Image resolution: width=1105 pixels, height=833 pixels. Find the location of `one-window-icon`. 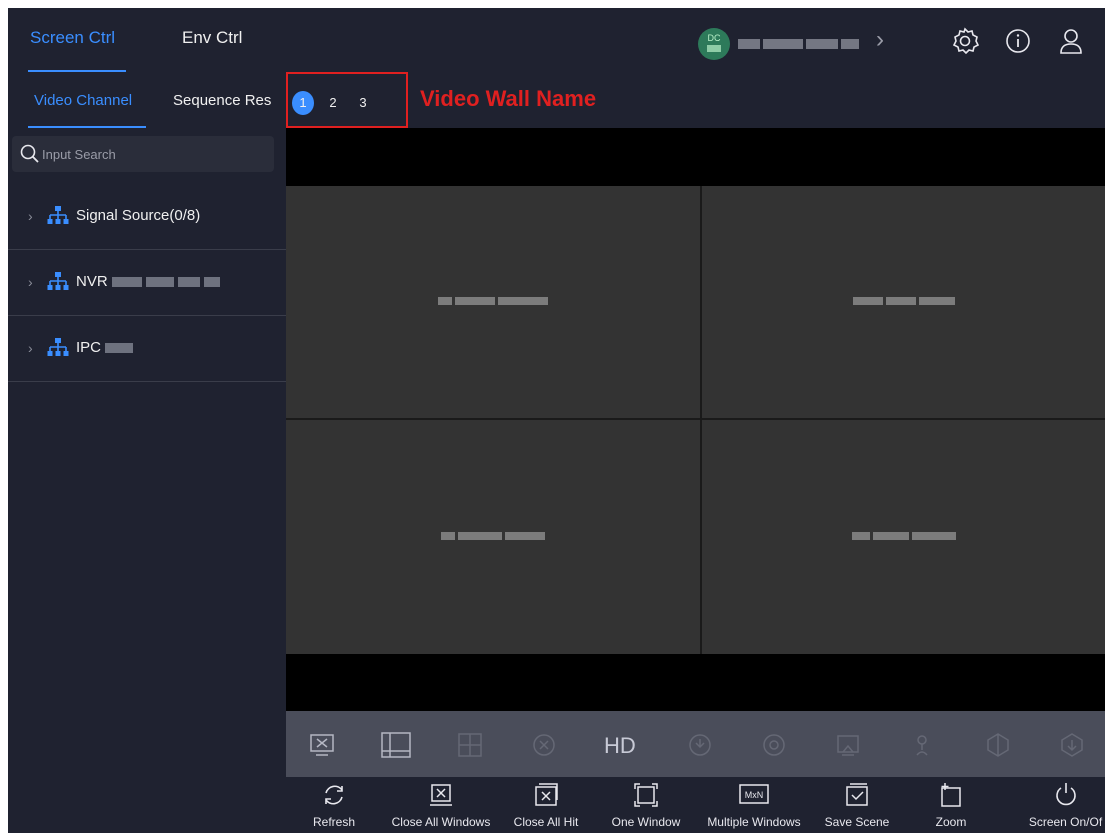

one-window-icon is located at coordinates (646, 795).